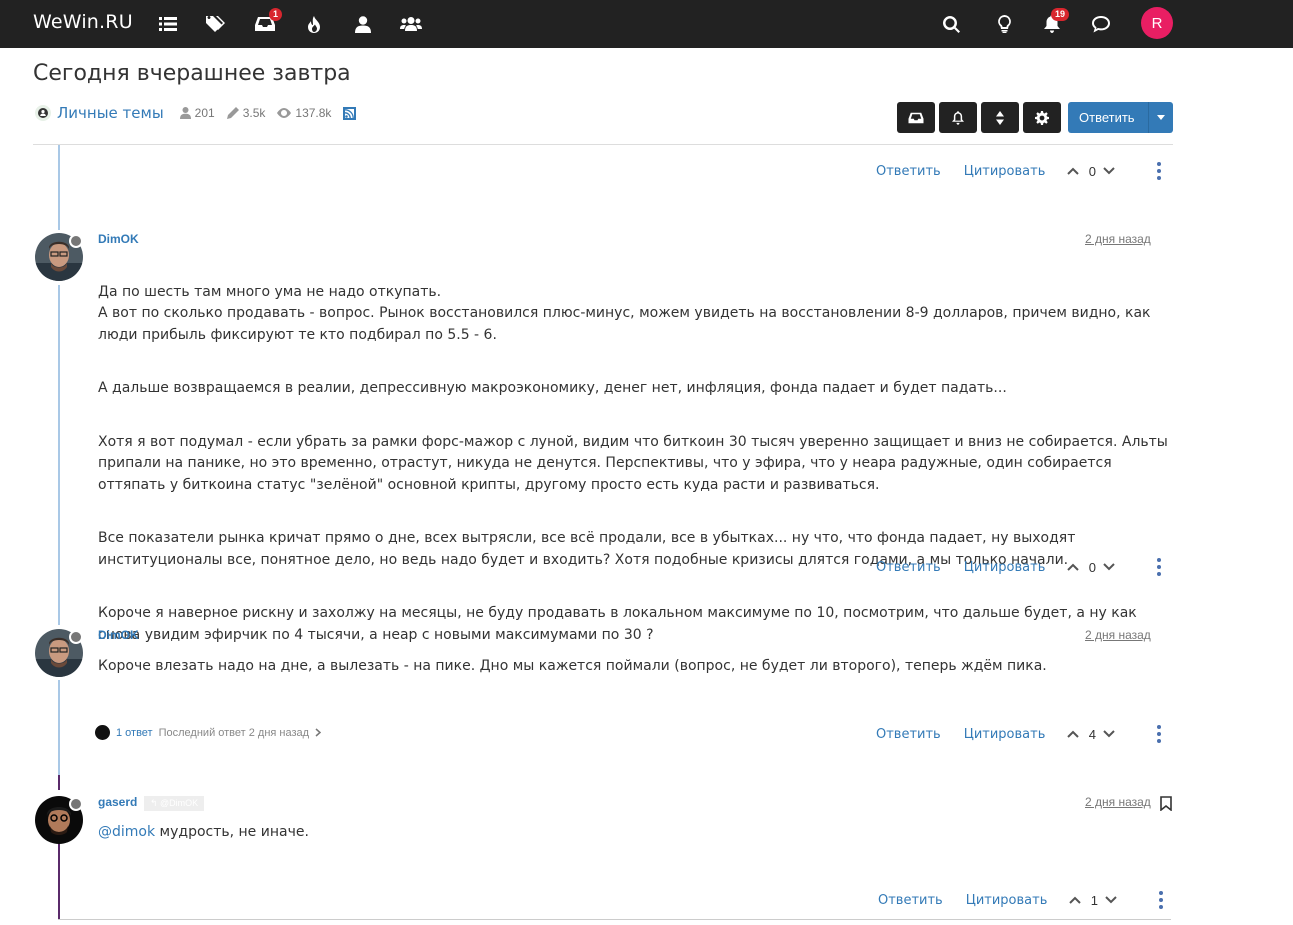 Image resolution: width=1293 pixels, height=925 pixels. I want to click on views-stat: 137.8k, so click(304, 113).